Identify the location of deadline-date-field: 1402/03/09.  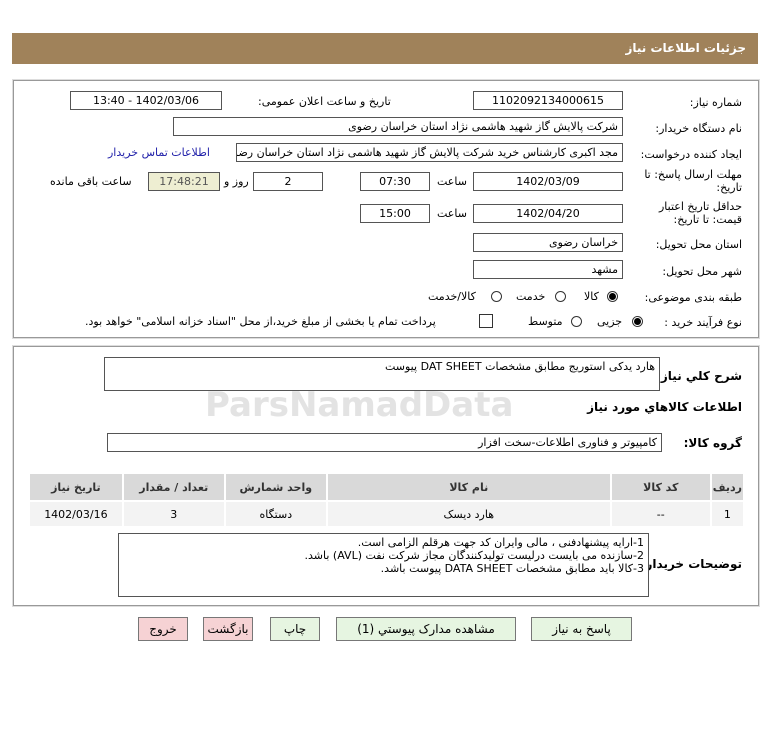
(548, 181).